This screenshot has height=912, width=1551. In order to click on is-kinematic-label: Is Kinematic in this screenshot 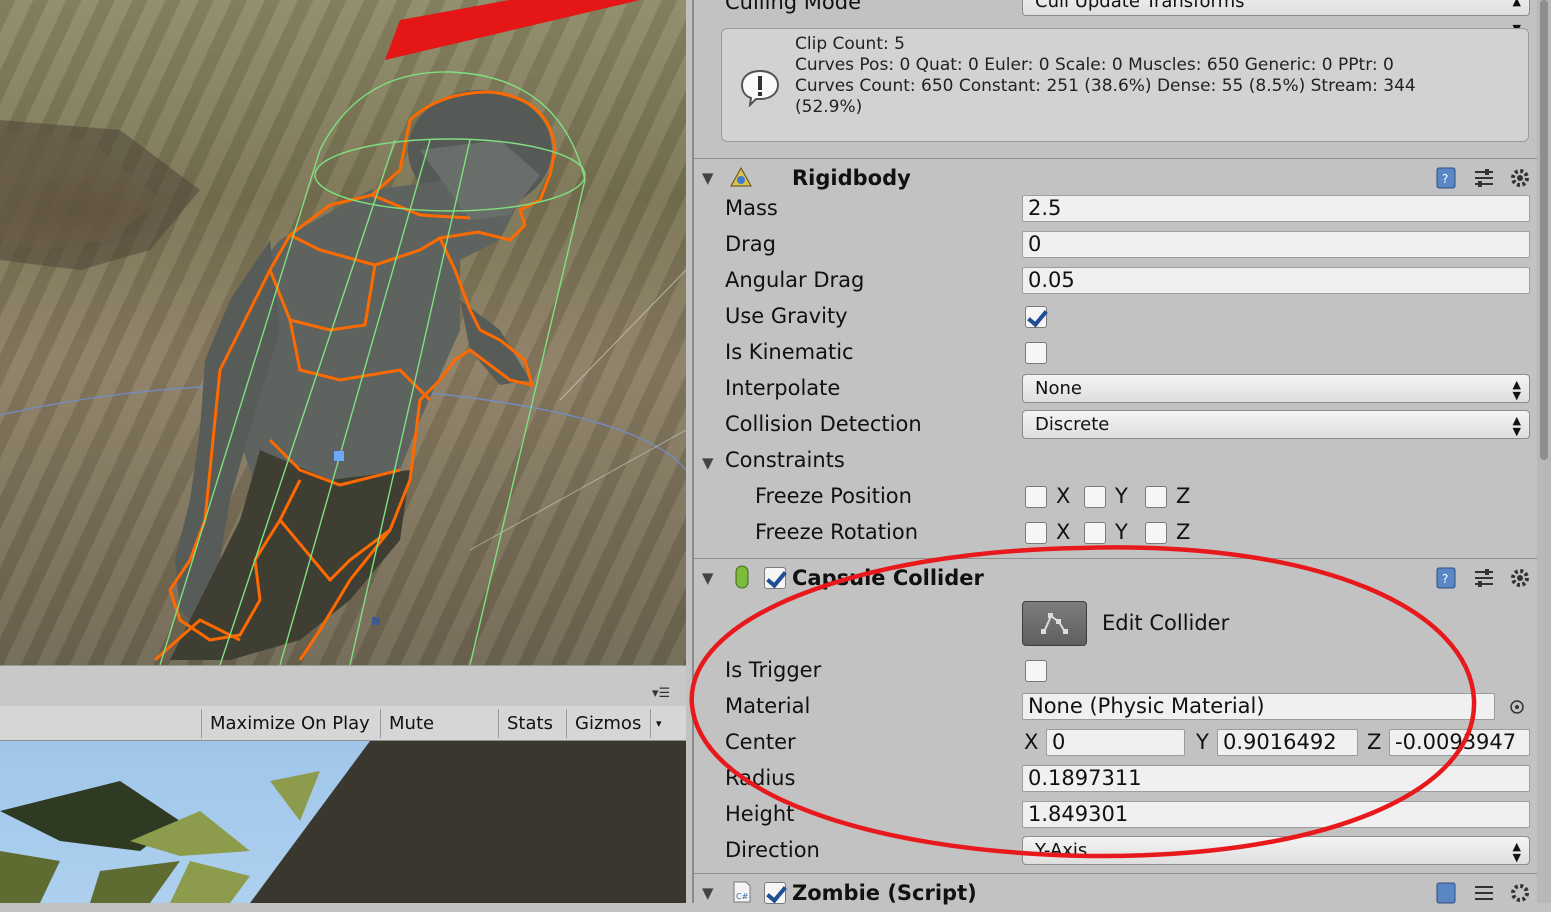, I will do `click(789, 352)`.